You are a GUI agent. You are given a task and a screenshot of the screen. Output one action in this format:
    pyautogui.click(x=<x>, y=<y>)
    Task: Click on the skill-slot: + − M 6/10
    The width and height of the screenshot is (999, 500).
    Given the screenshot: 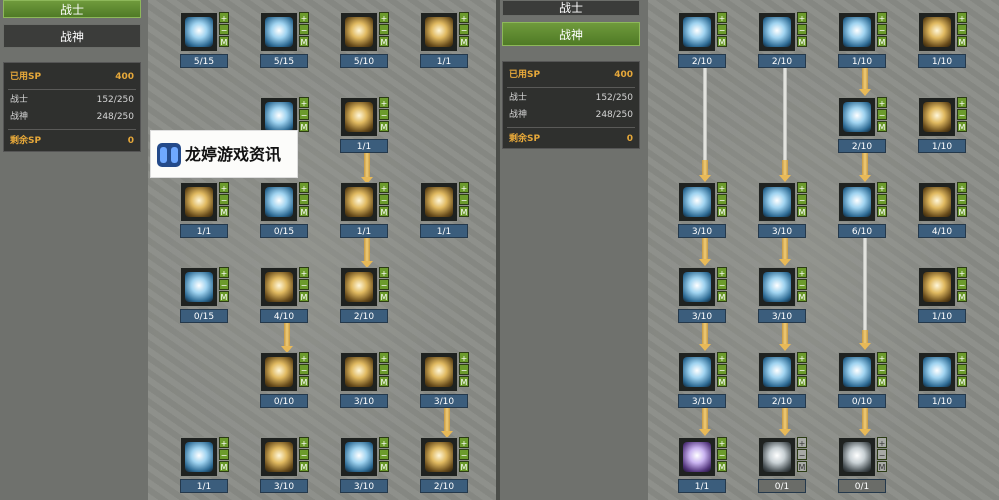 What is the action you would take?
    pyautogui.click(x=864, y=212)
    